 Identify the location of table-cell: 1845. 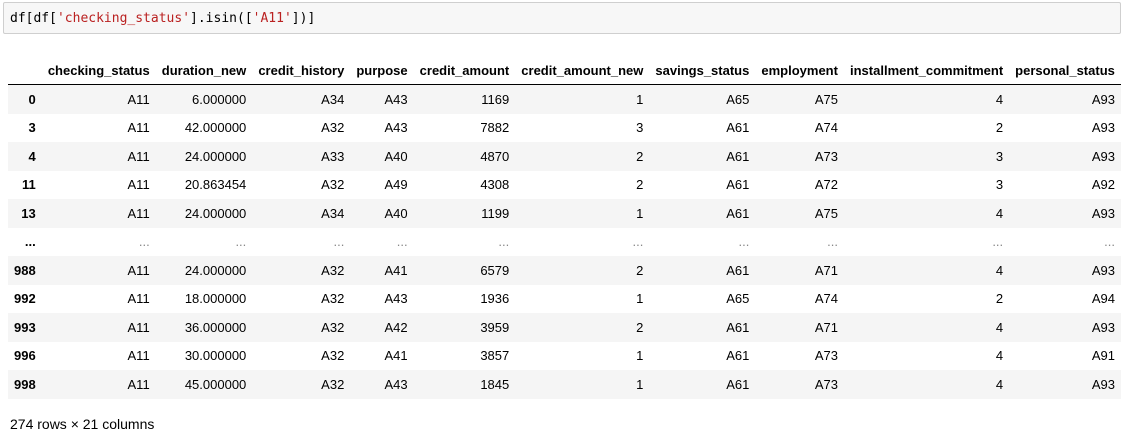
(495, 384).